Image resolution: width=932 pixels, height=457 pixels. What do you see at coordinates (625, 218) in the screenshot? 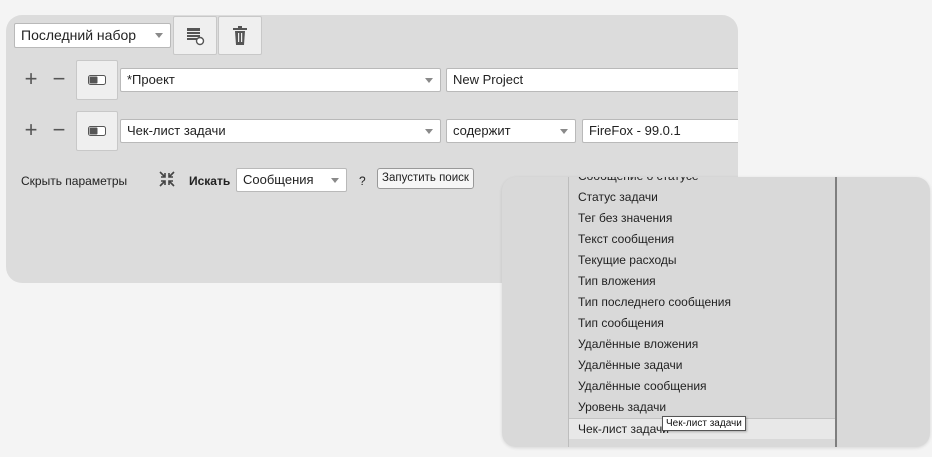
I see `dropdown-item: Тег без значения` at bounding box center [625, 218].